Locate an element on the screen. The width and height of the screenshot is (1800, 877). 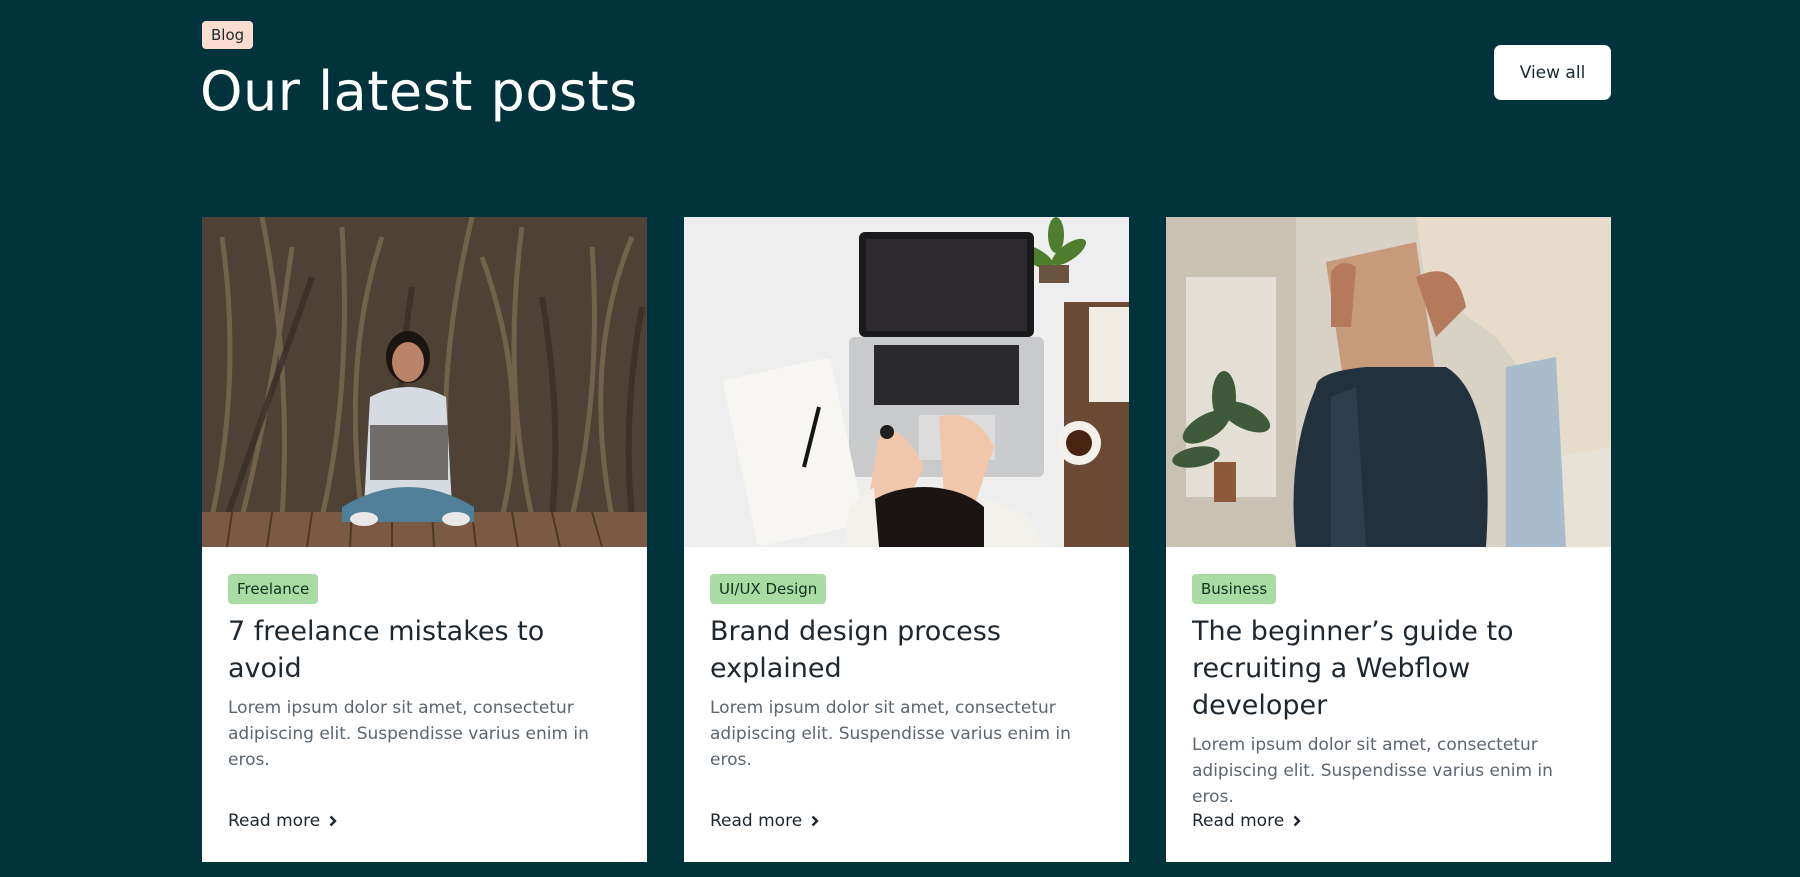
post-image-desk-laptop is located at coordinates (906, 382).